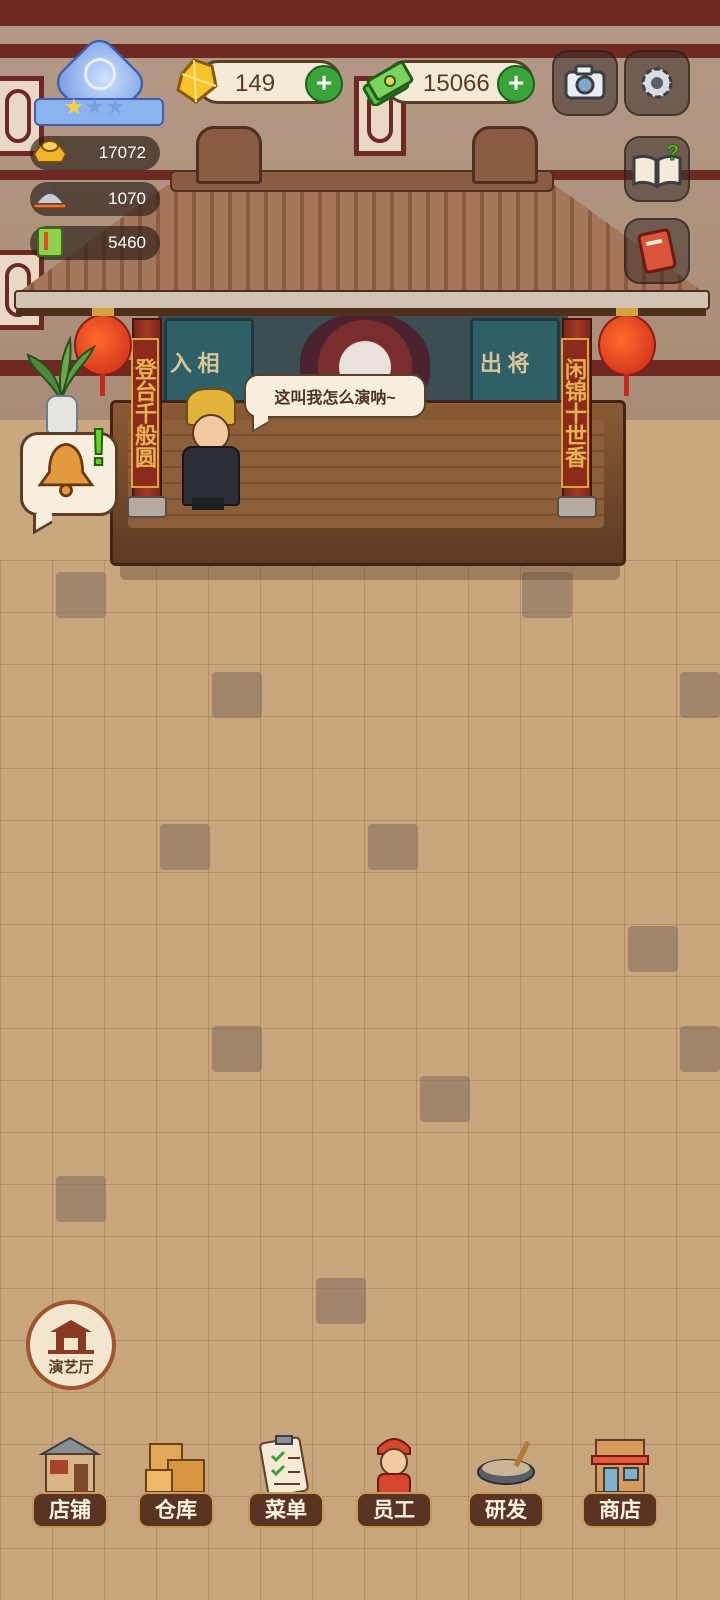 The width and height of the screenshot is (720, 1600). I want to click on help-guide-button: ?, so click(657, 169).